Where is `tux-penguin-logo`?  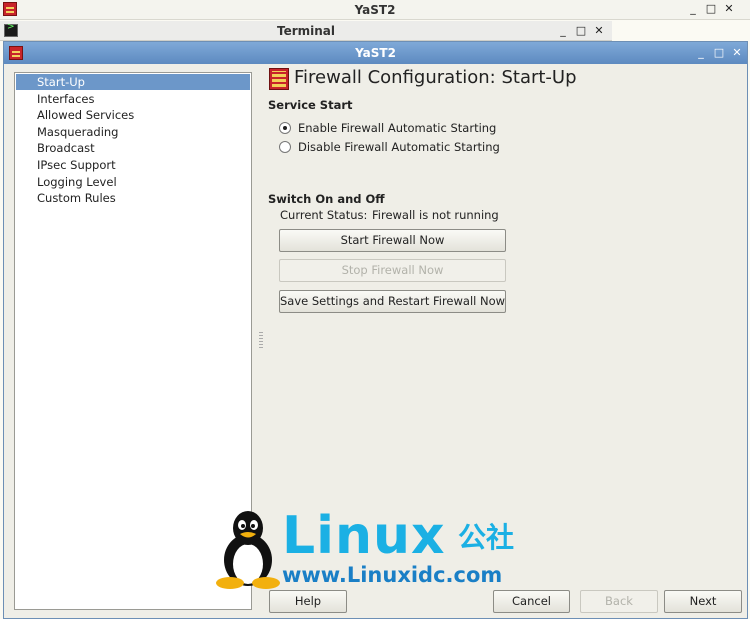 tux-penguin-logo is located at coordinates (248, 550).